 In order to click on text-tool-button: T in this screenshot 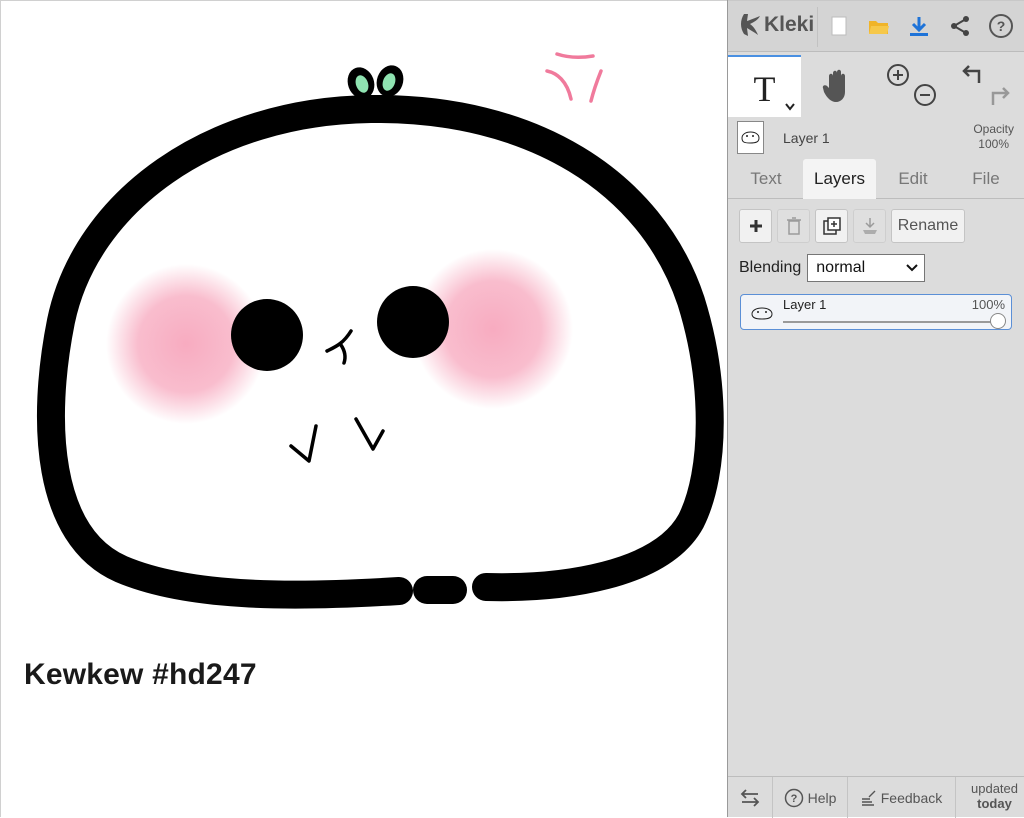, I will do `click(764, 86)`.